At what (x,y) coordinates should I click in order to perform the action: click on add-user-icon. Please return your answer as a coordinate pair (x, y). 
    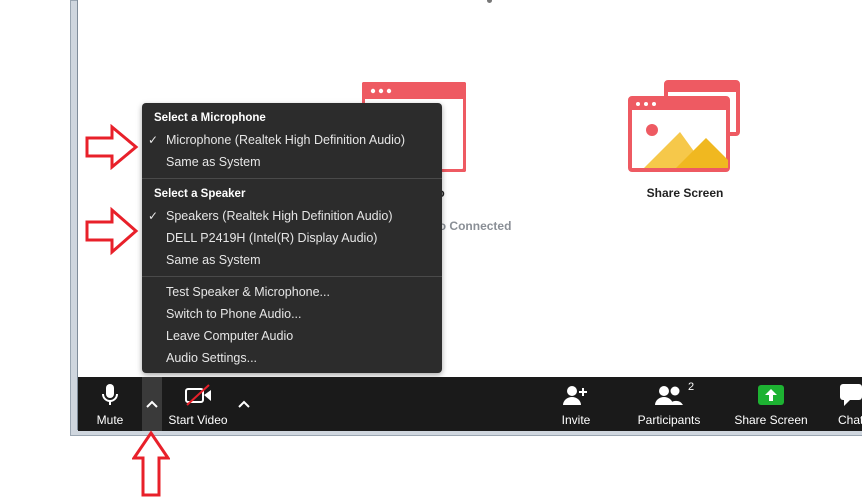
    Looking at the image, I should click on (575, 395).